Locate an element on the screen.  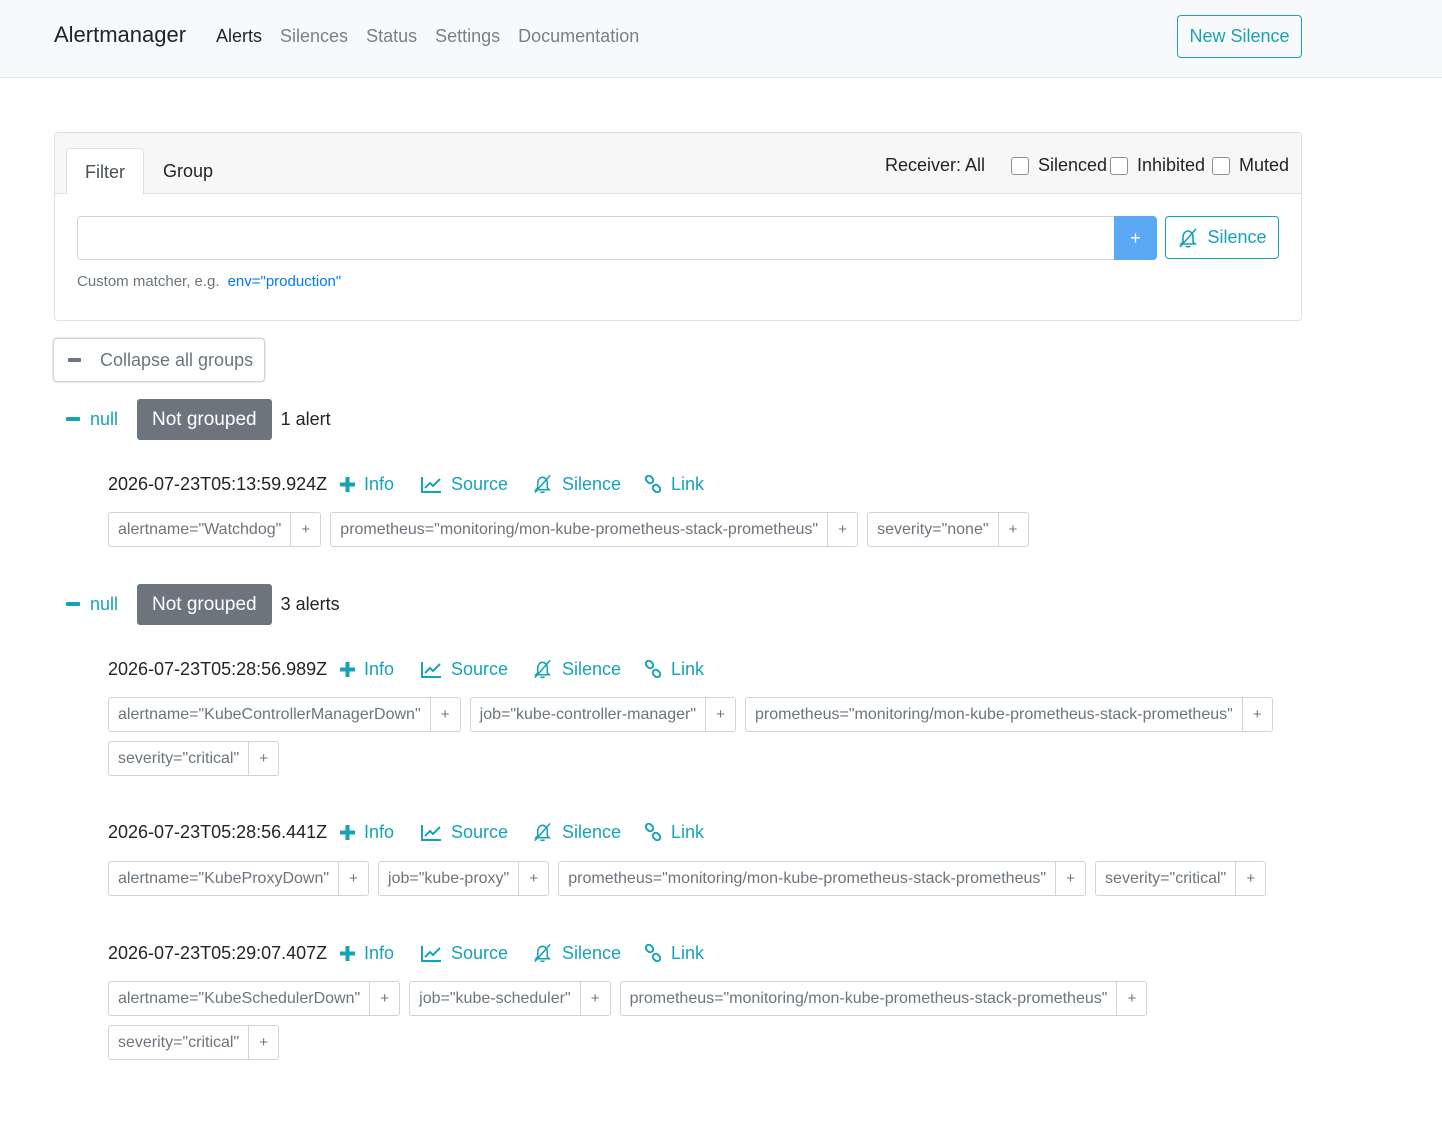
nav-link-silences: Silences is located at coordinates (314, 36).